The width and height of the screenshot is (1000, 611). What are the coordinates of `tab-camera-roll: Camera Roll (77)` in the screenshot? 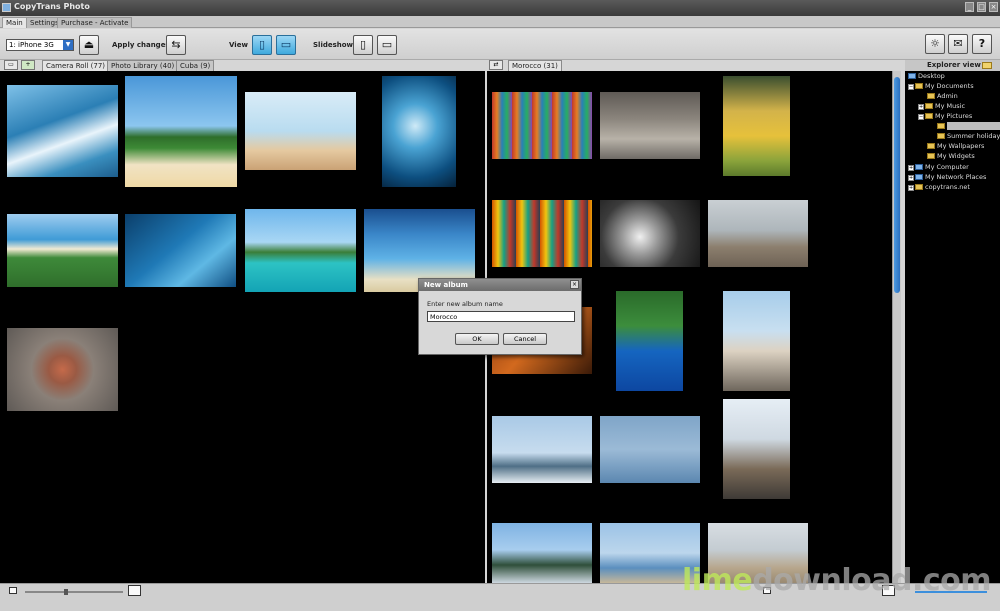 It's located at (76, 65).